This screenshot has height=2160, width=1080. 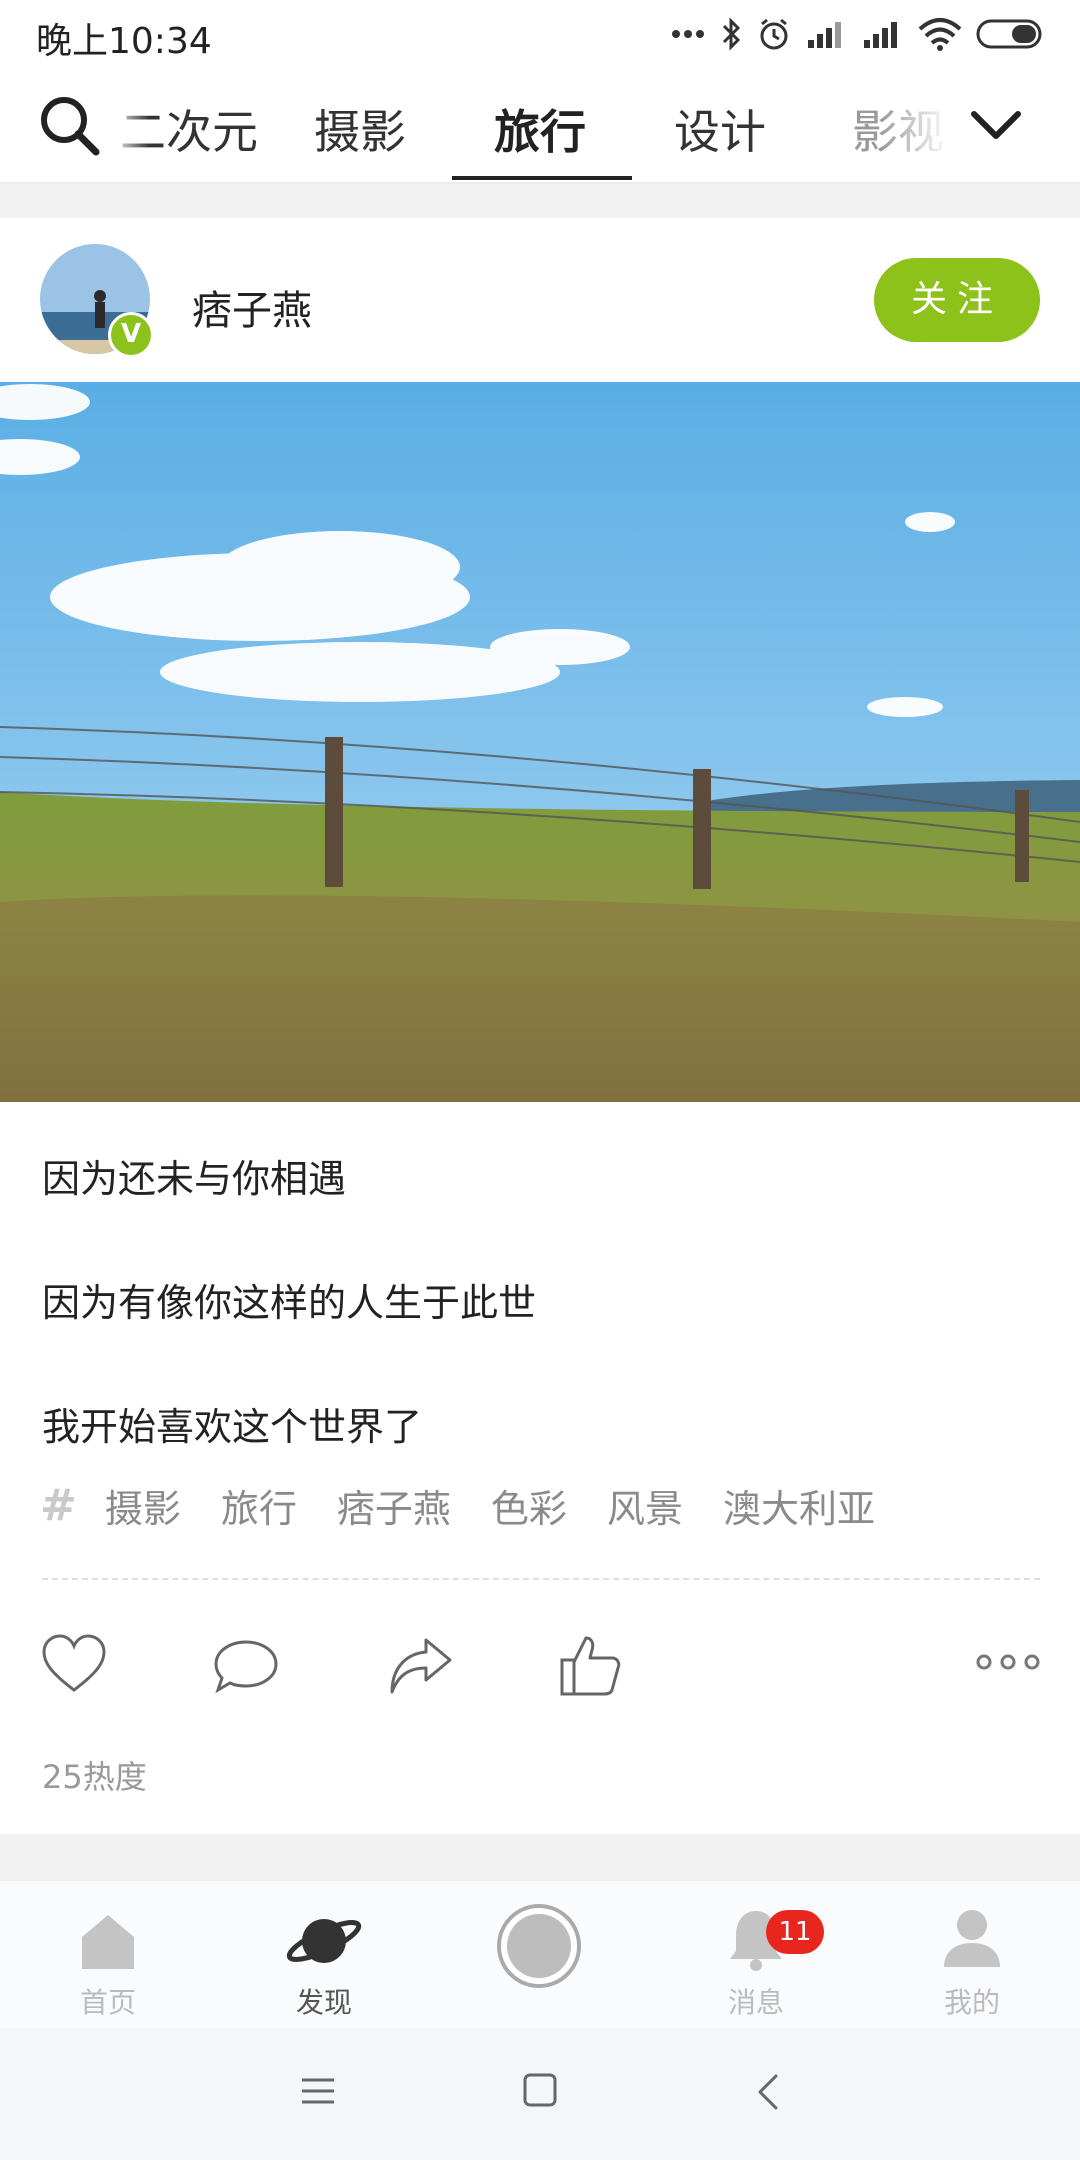 I want to click on post-text-line-2: 因为有像你这样的人生于此世, so click(x=289, y=1303).